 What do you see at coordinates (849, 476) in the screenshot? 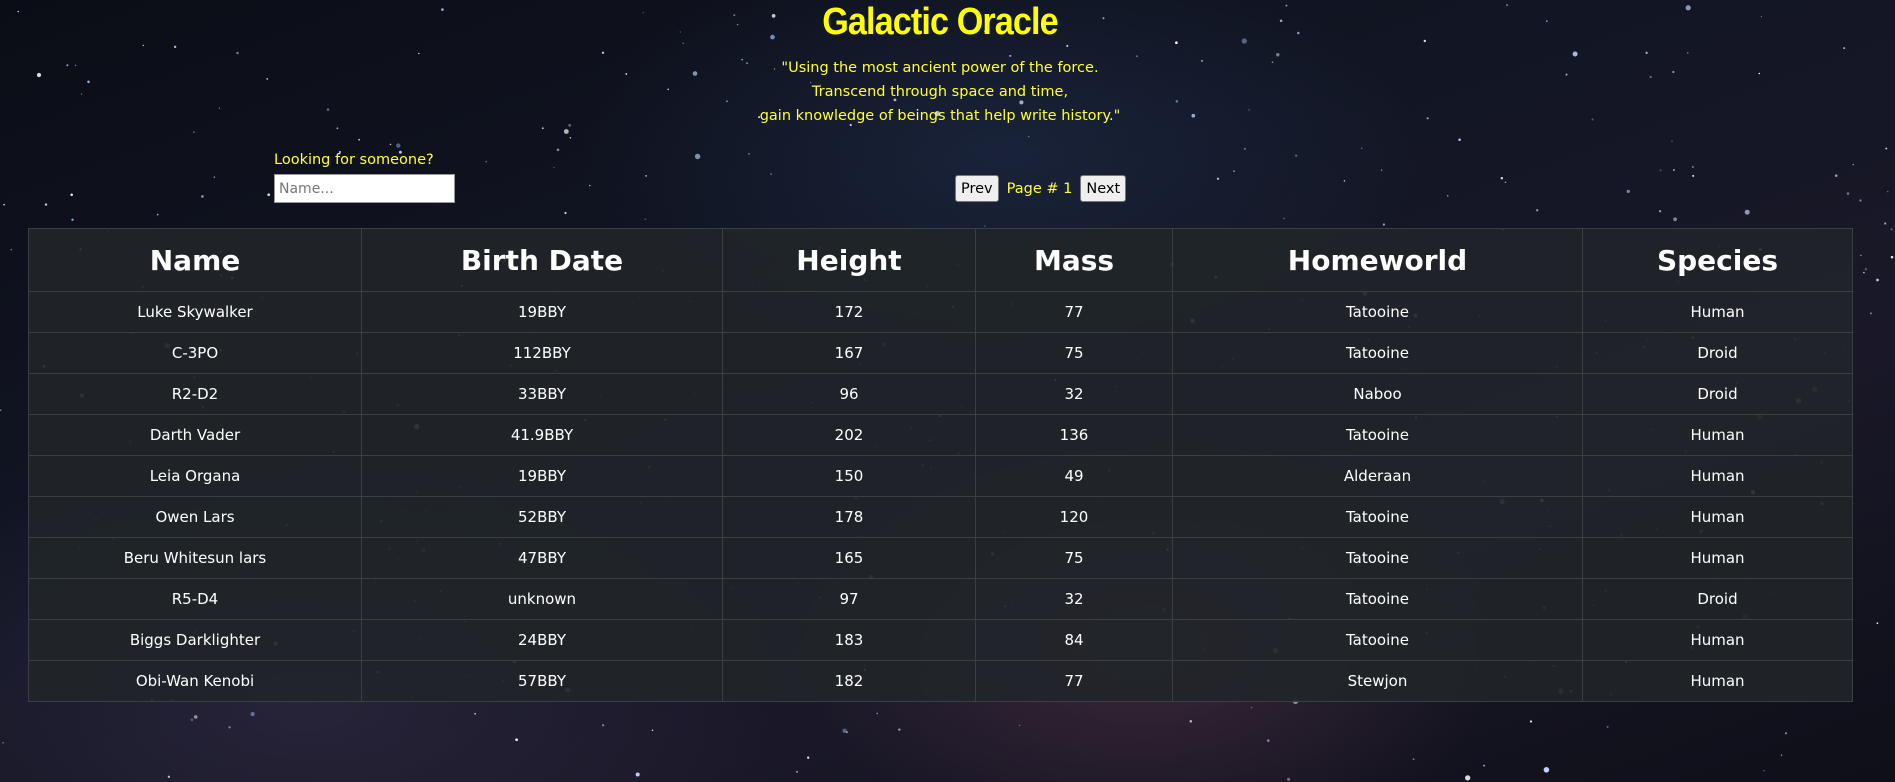
I see `cell-height: 150` at bounding box center [849, 476].